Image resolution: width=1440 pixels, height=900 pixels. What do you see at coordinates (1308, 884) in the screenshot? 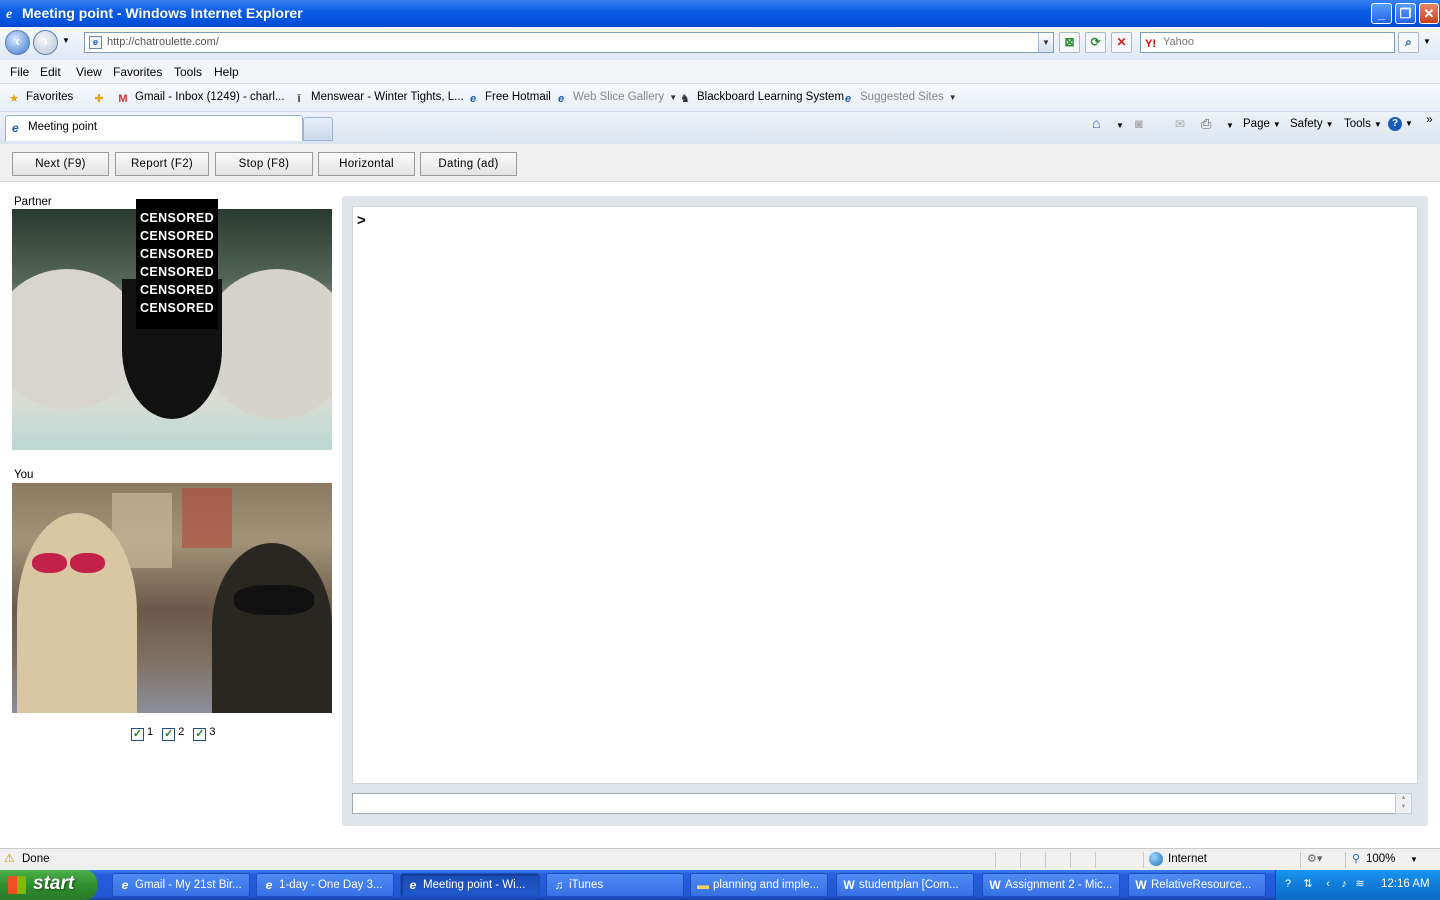
I see `network-tray-icon: ⇅` at bounding box center [1308, 884].